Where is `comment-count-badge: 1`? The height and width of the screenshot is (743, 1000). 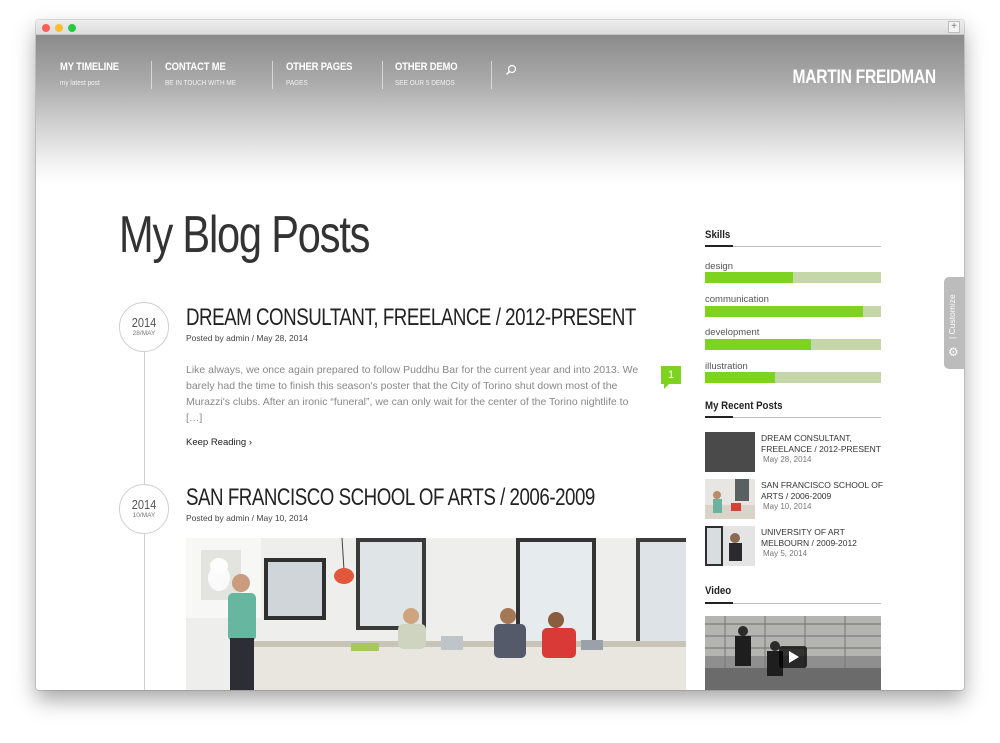 comment-count-badge: 1 is located at coordinates (671, 377).